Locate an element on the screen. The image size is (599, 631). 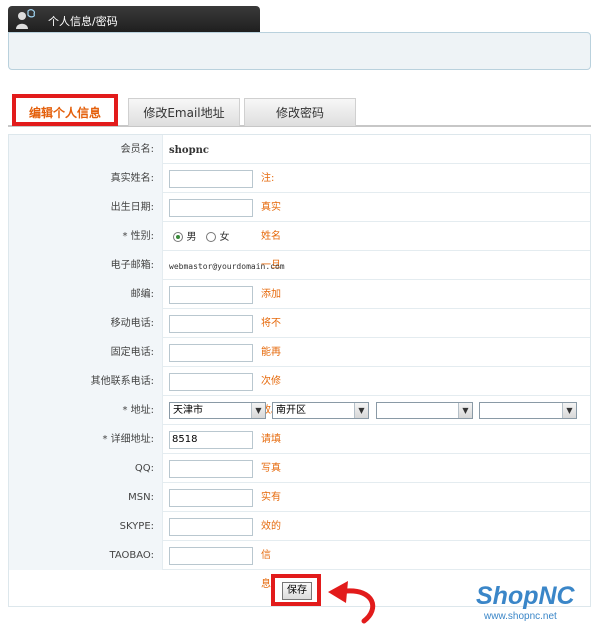
tab-change-email: 修改Email地址 is located at coordinates (184, 112).